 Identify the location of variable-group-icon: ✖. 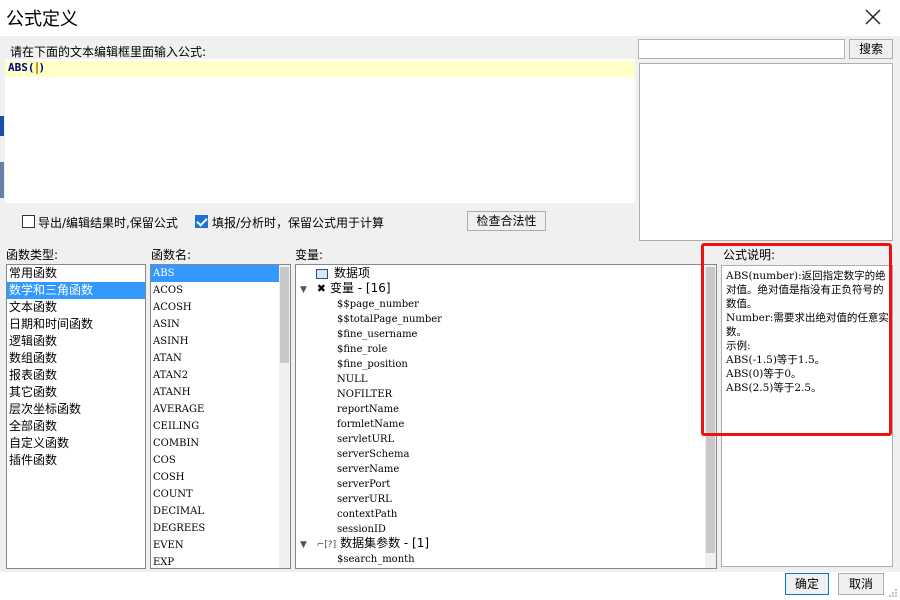
(321, 288).